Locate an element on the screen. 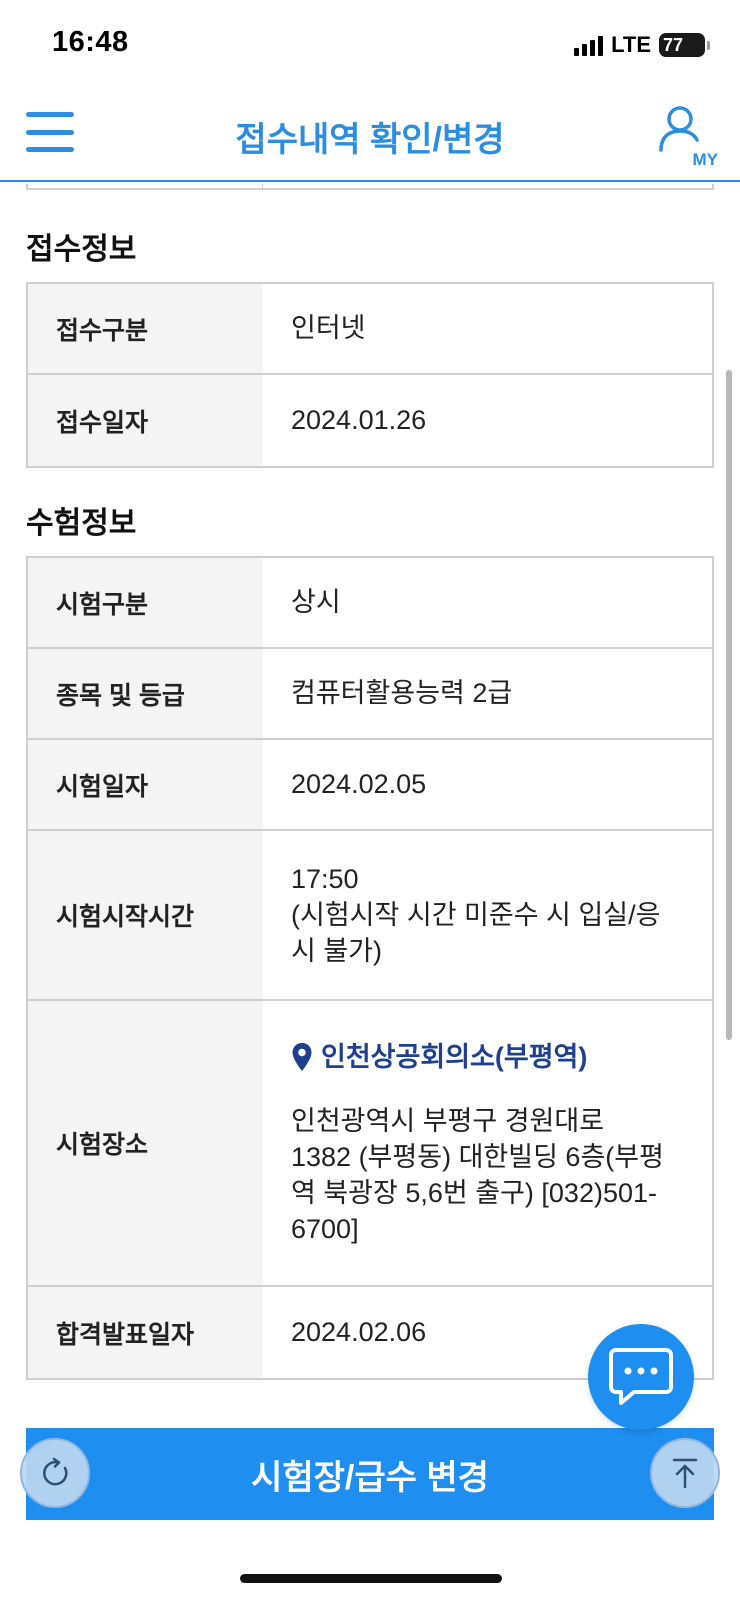  reception-date-label: 접수일자 is located at coordinates (145, 420).